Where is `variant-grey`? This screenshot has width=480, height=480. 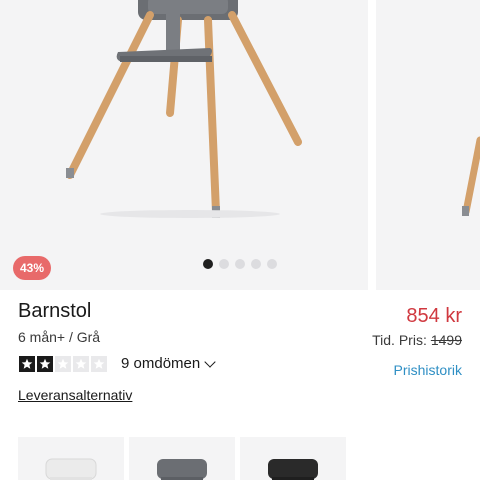
variant-grey is located at coordinates (182, 458).